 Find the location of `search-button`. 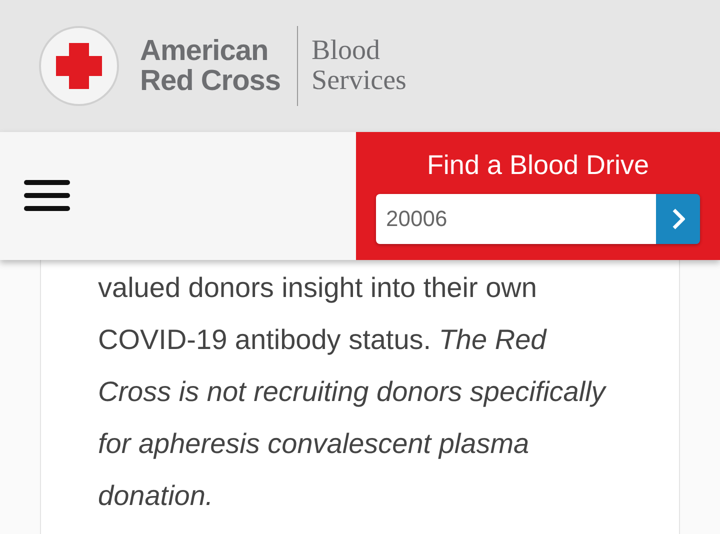

search-button is located at coordinates (678, 219).